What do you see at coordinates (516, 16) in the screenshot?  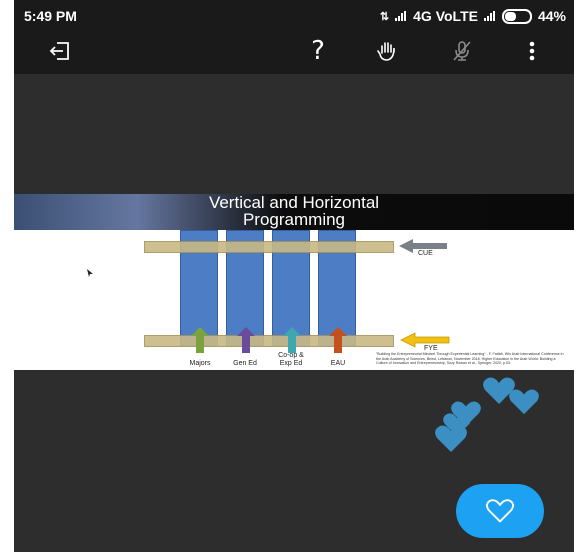 I see `battery-icon` at bounding box center [516, 16].